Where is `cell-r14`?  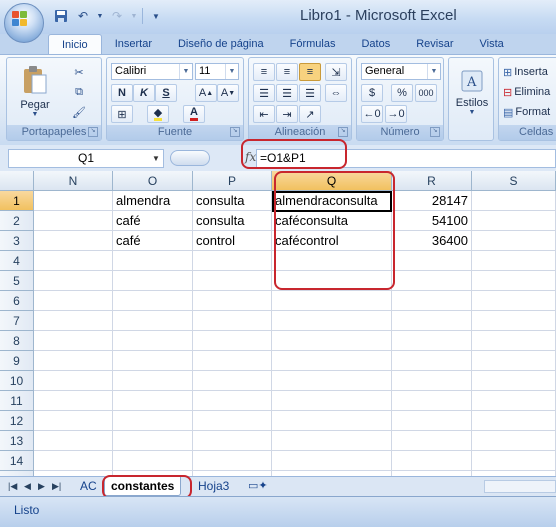
cell-r14 is located at coordinates (432, 461).